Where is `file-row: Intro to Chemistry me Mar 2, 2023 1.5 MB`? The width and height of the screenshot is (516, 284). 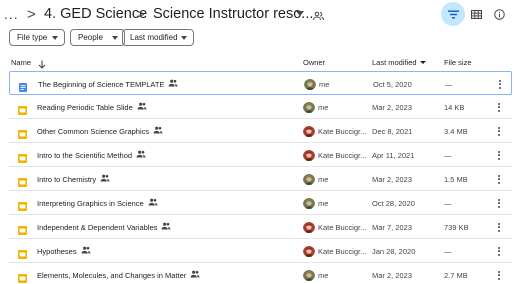 file-row: Intro to Chemistry me Mar 2, 2023 1.5 MB is located at coordinates (260, 179).